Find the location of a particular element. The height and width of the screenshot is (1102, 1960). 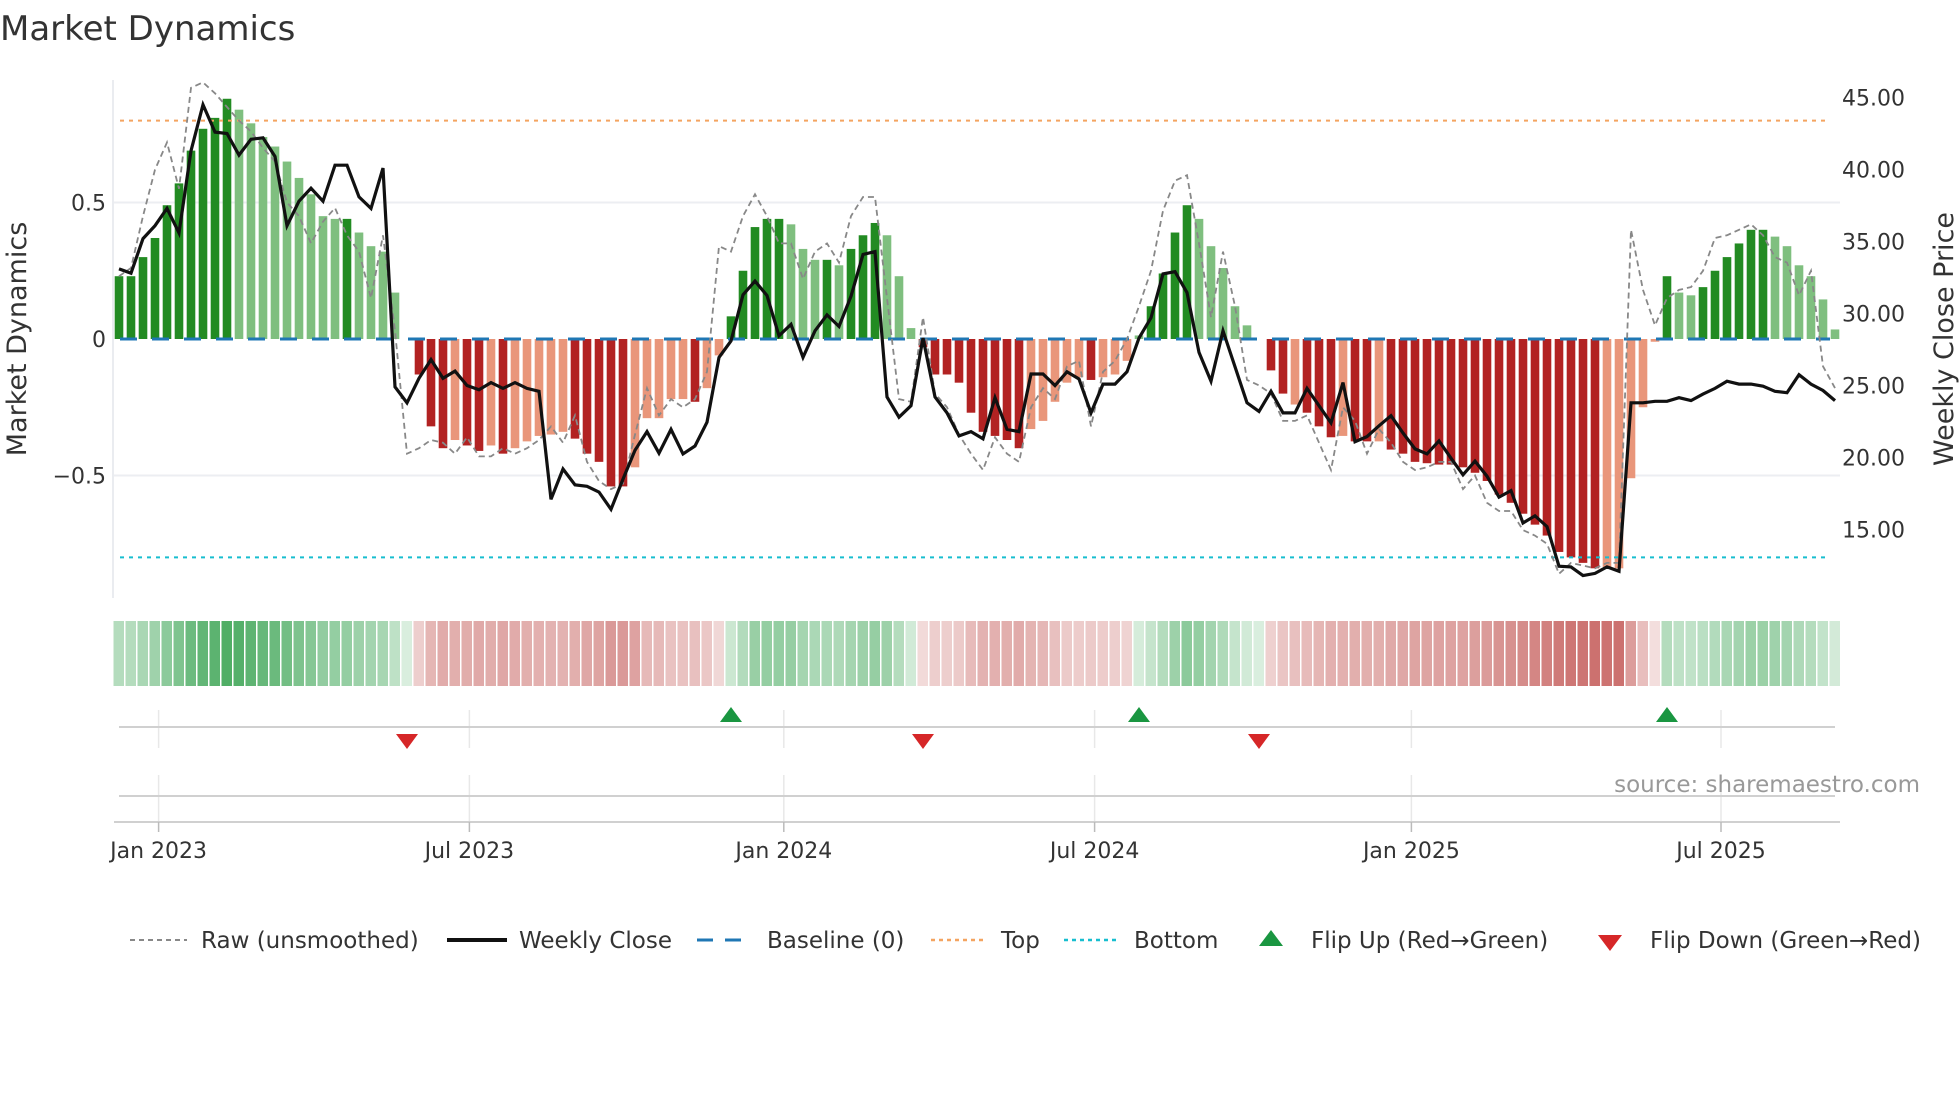

y-axis-ticks: 0.5 0 −0.5 is located at coordinates (79, 341).